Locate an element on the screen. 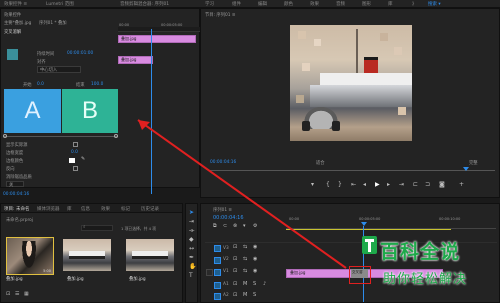 This screenshot has width=500, height=303. watermark-logo-stem is located at coordinates (369, 247).